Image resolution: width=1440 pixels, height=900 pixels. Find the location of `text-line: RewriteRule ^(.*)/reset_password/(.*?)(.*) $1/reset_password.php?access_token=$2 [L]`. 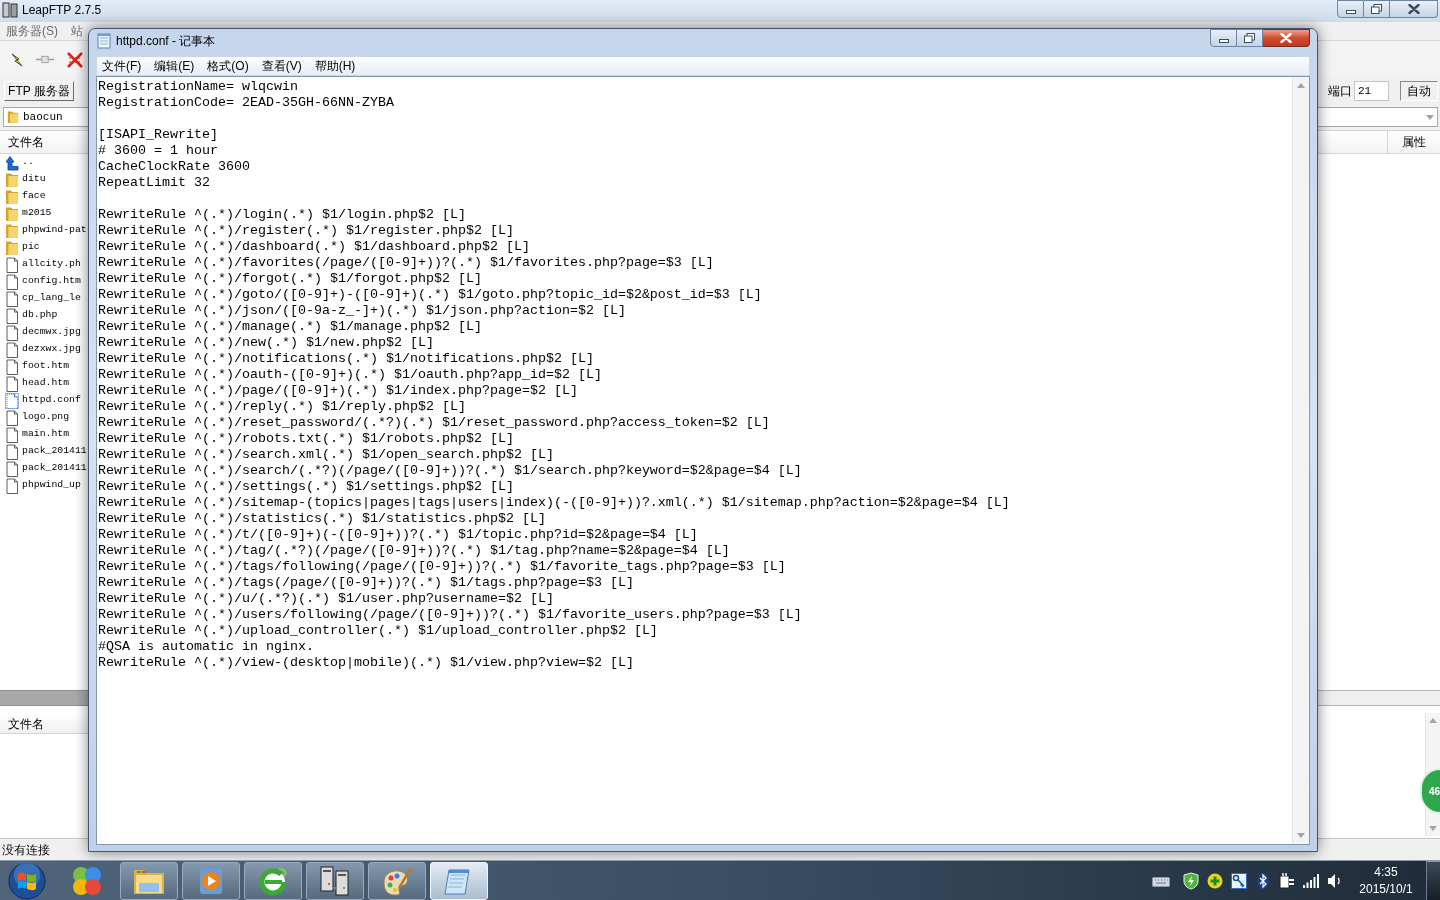

text-line: RewriteRule ^(.*)/reset_password/(.*?)(.*) $1/reset_password.php?access_token=$2 [L] is located at coordinates (434, 423).